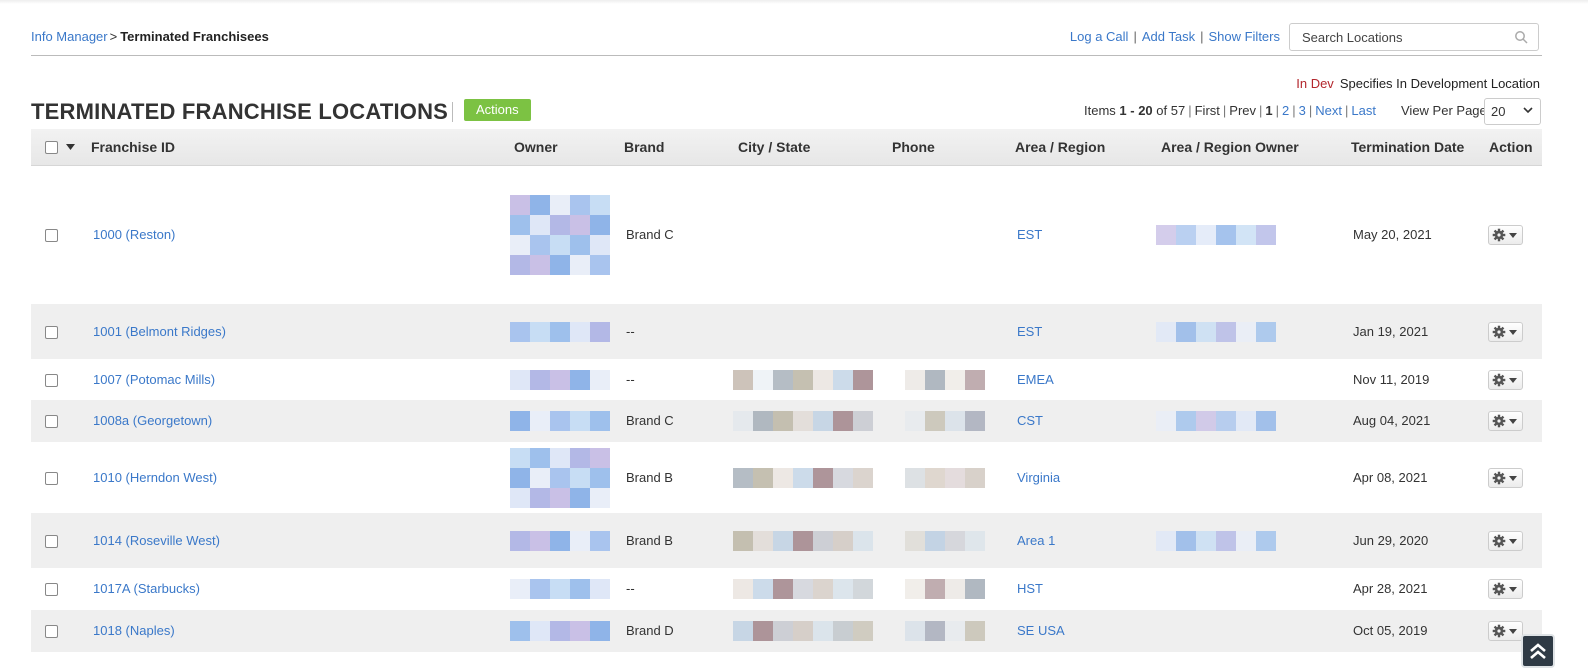 The image size is (1588, 670). I want to click on caret-down-icon, so click(70, 147).